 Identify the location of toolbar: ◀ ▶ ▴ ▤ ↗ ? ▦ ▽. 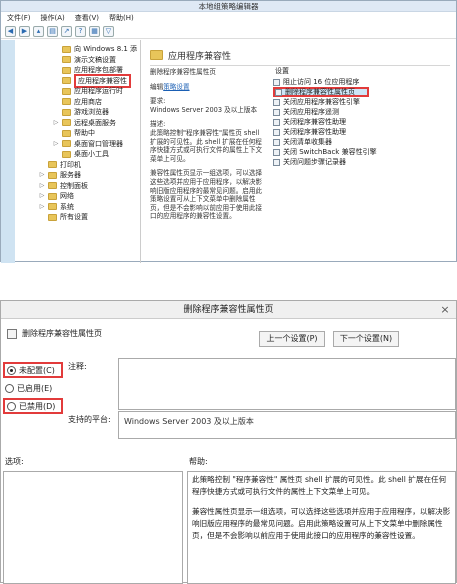
(228, 31).